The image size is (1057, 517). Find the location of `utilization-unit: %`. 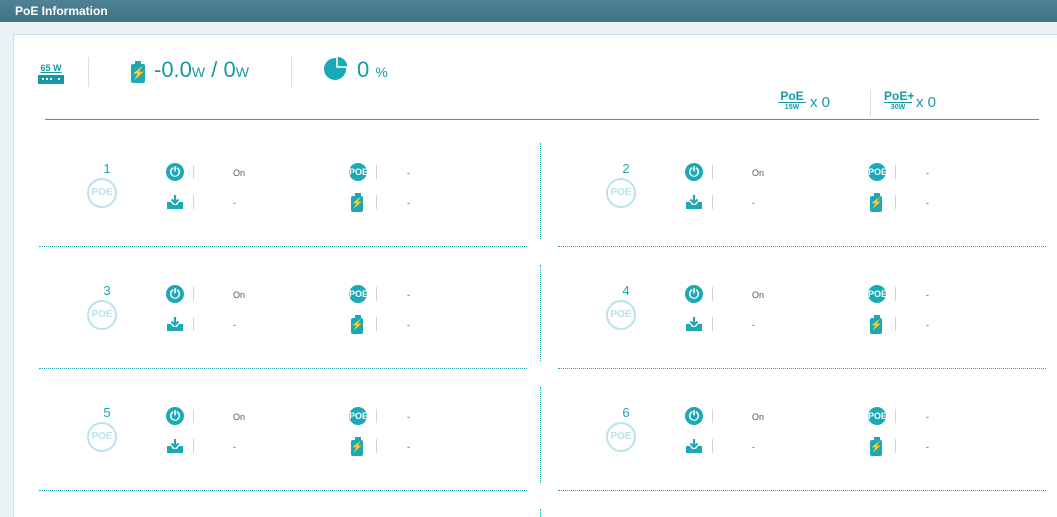

utilization-unit: % is located at coordinates (381, 72).